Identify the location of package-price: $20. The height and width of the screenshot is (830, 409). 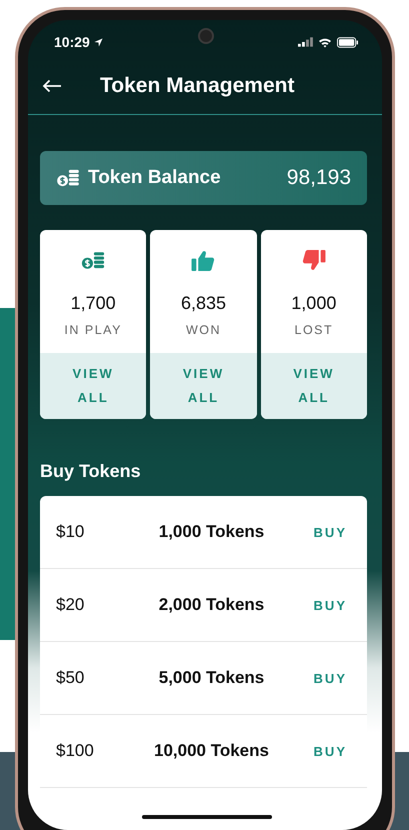
(71, 605).